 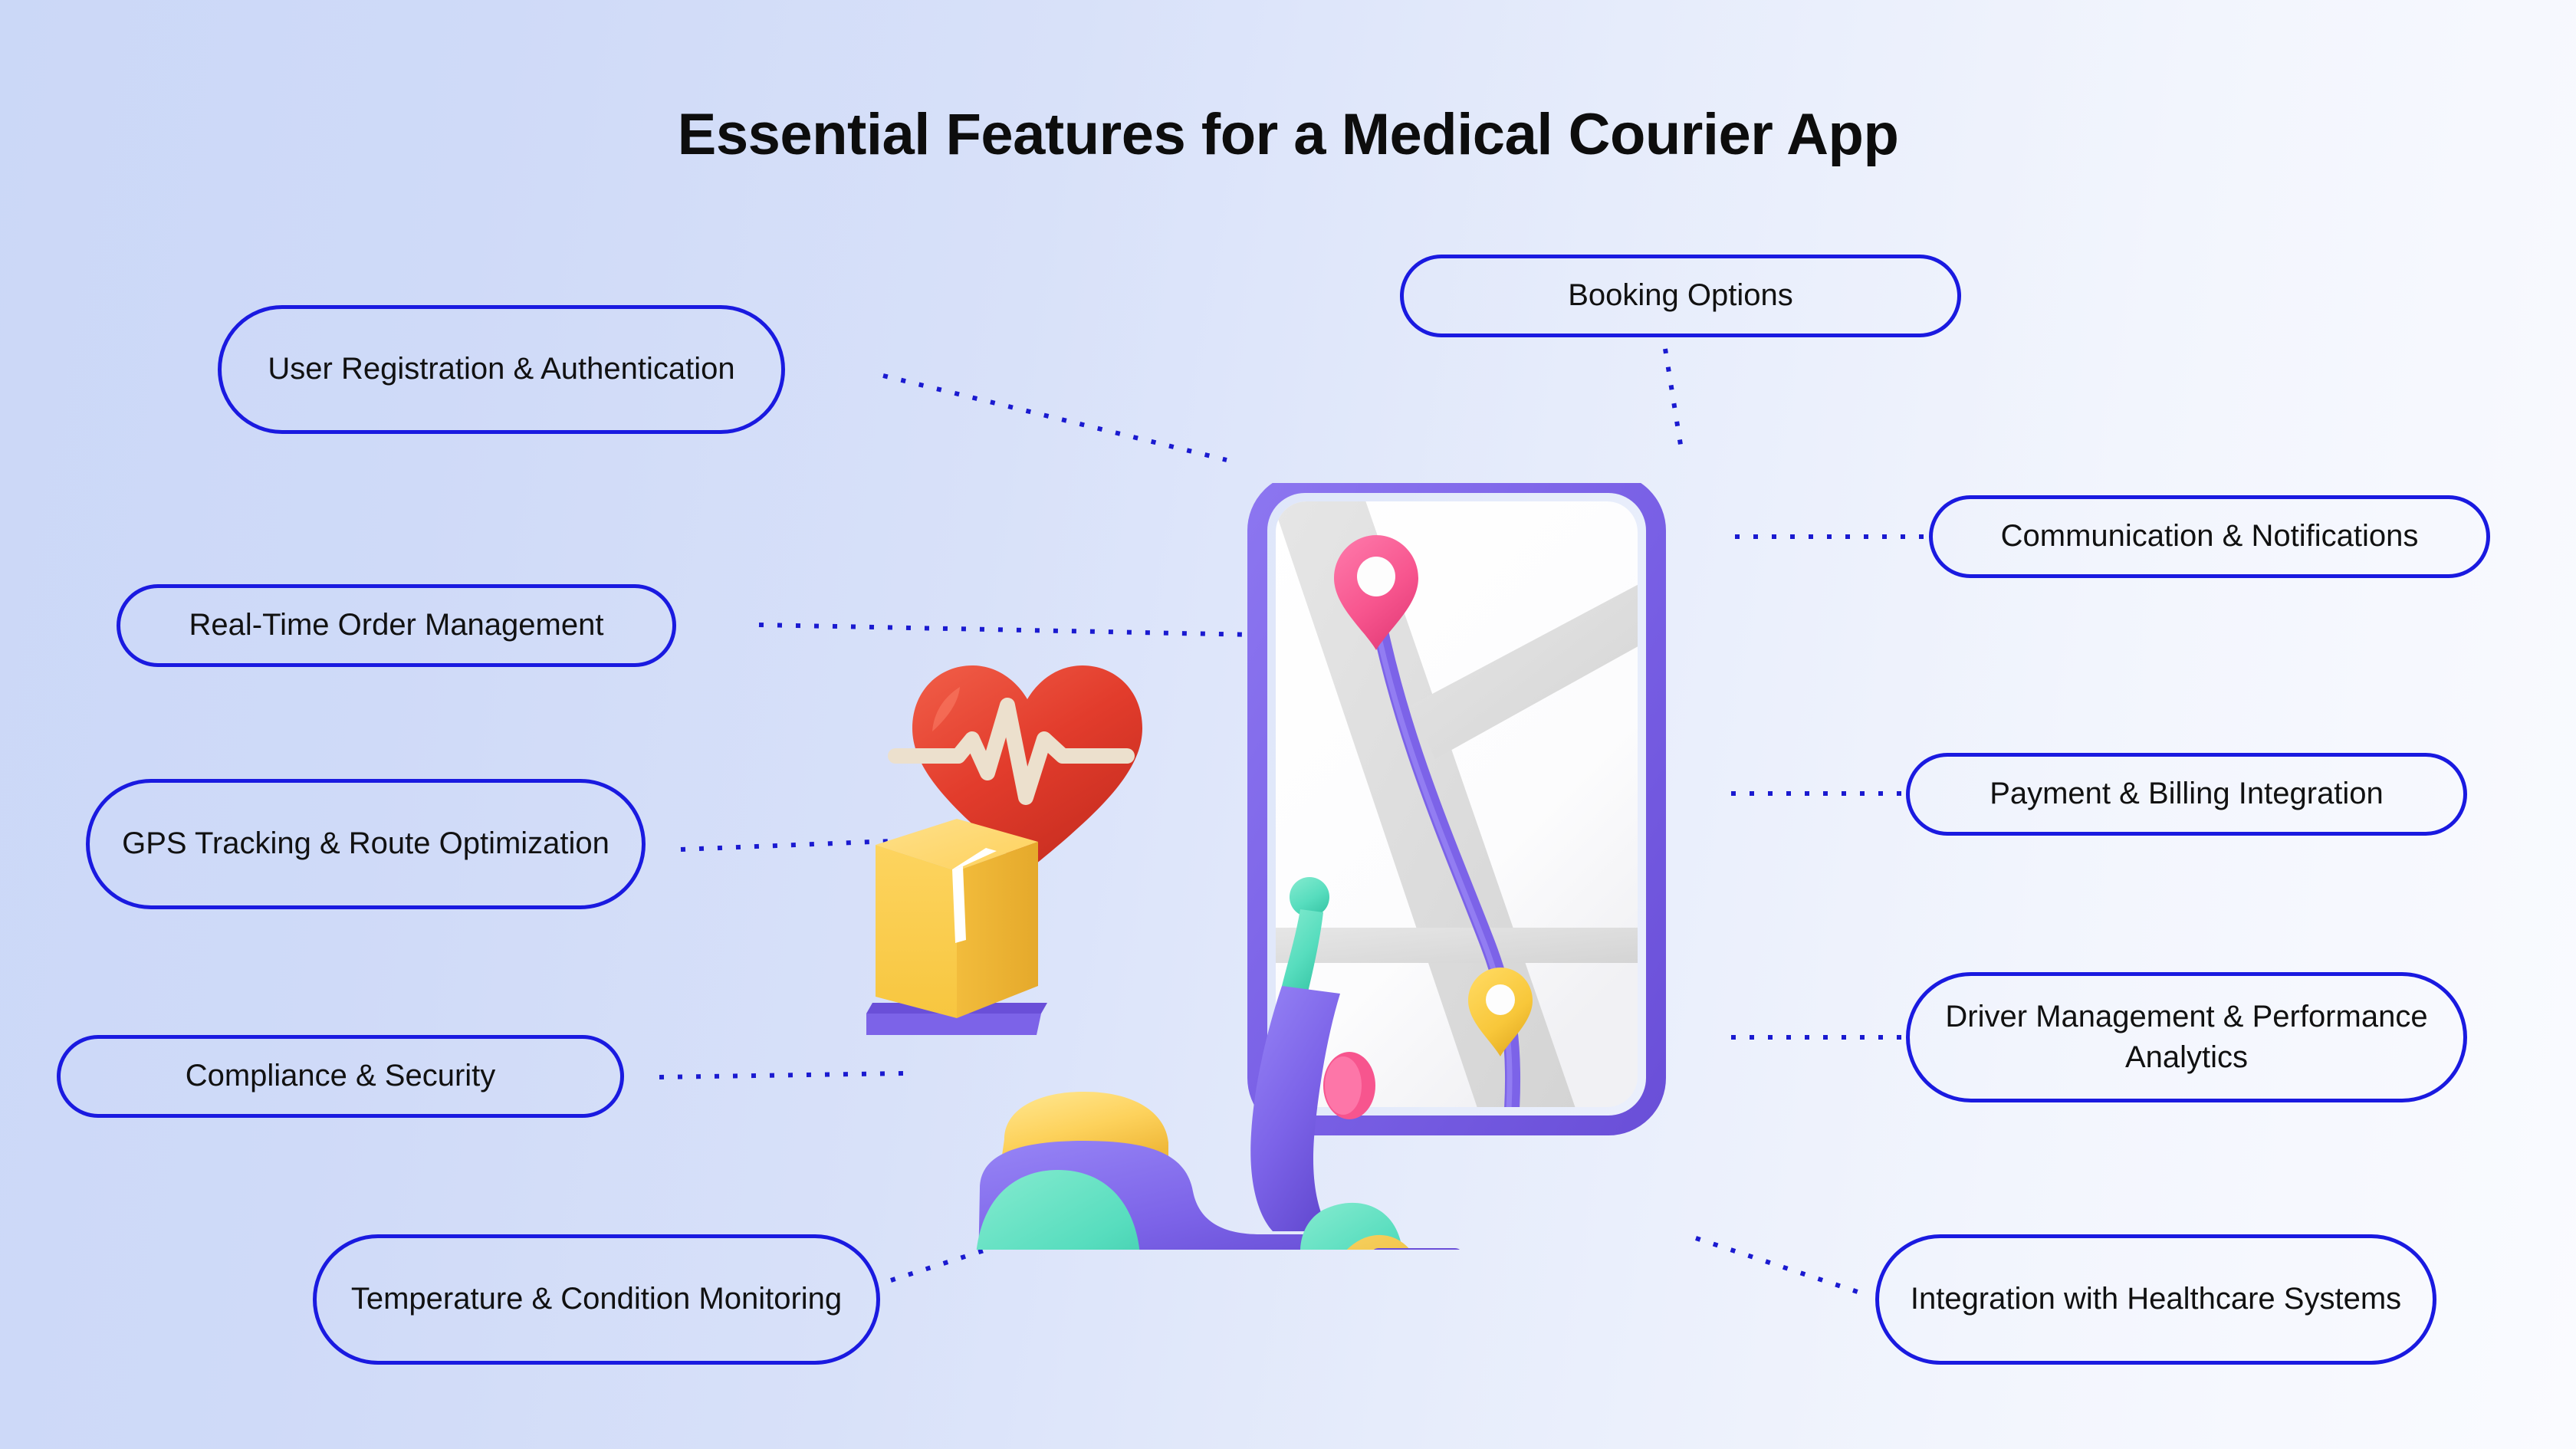 I want to click on feature-label-payment-billing-integration: Payment & Billing Integration, so click(x=2187, y=794).